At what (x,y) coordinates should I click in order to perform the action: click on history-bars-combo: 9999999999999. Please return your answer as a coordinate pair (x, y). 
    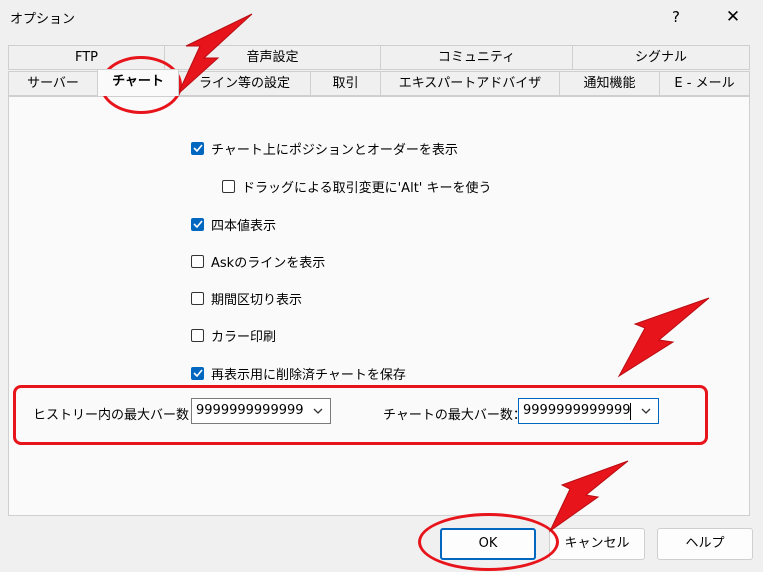
    Looking at the image, I should click on (261, 411).